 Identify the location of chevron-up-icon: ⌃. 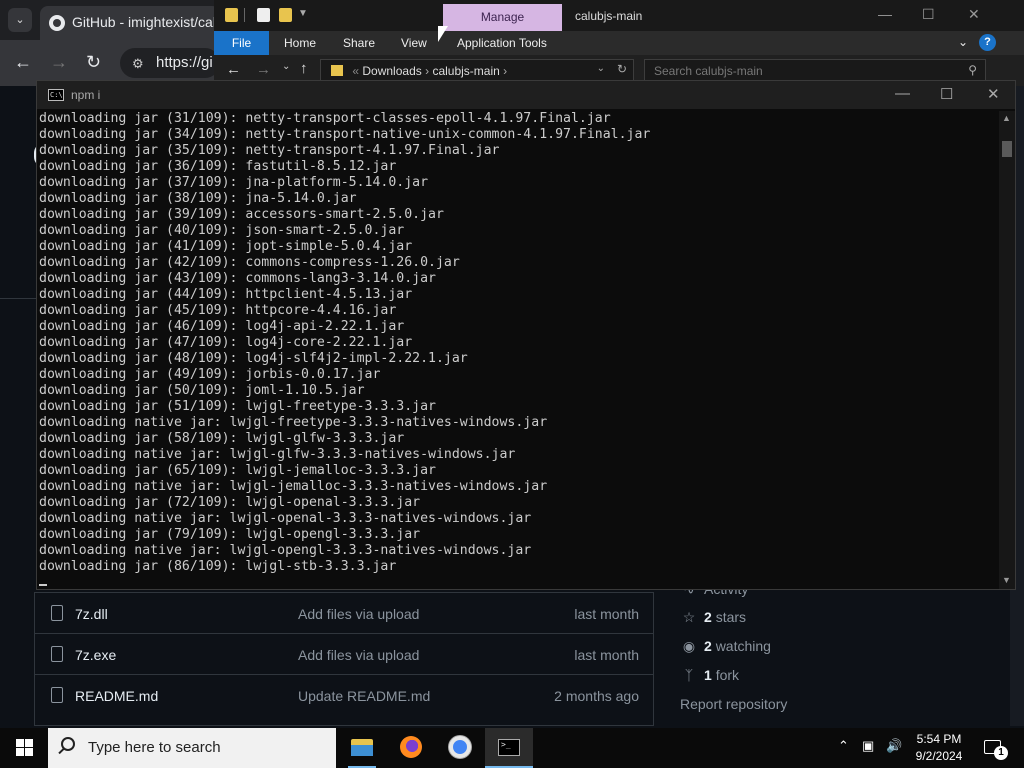
(843, 746).